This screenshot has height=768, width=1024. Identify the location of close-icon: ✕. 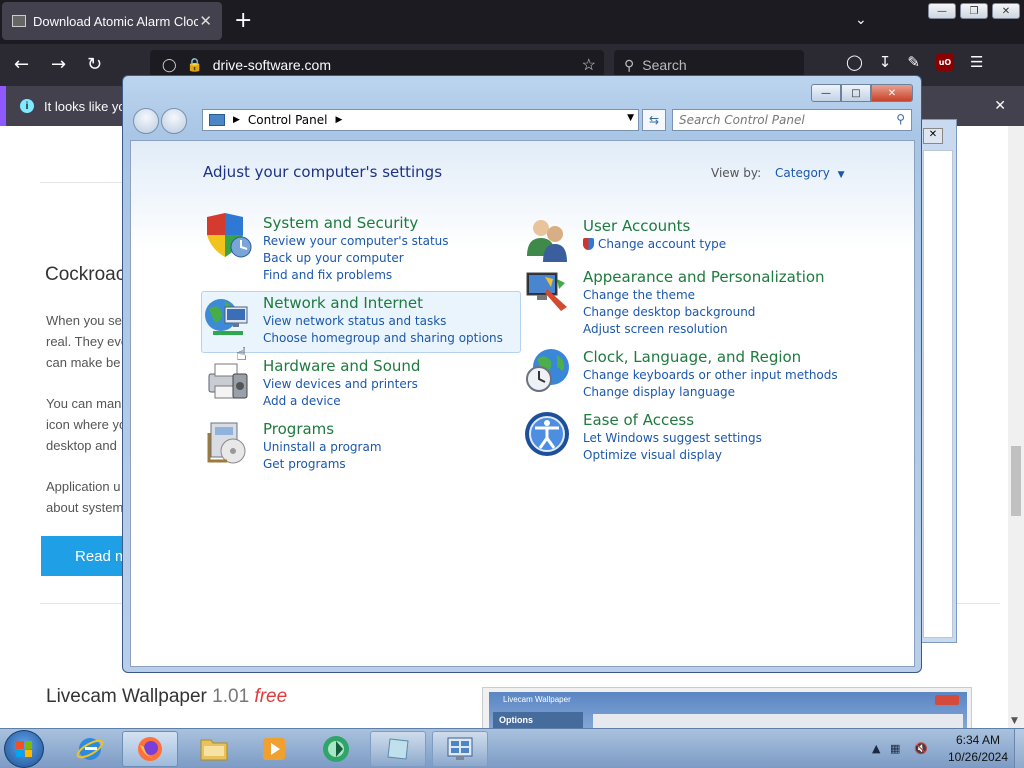
(933, 136).